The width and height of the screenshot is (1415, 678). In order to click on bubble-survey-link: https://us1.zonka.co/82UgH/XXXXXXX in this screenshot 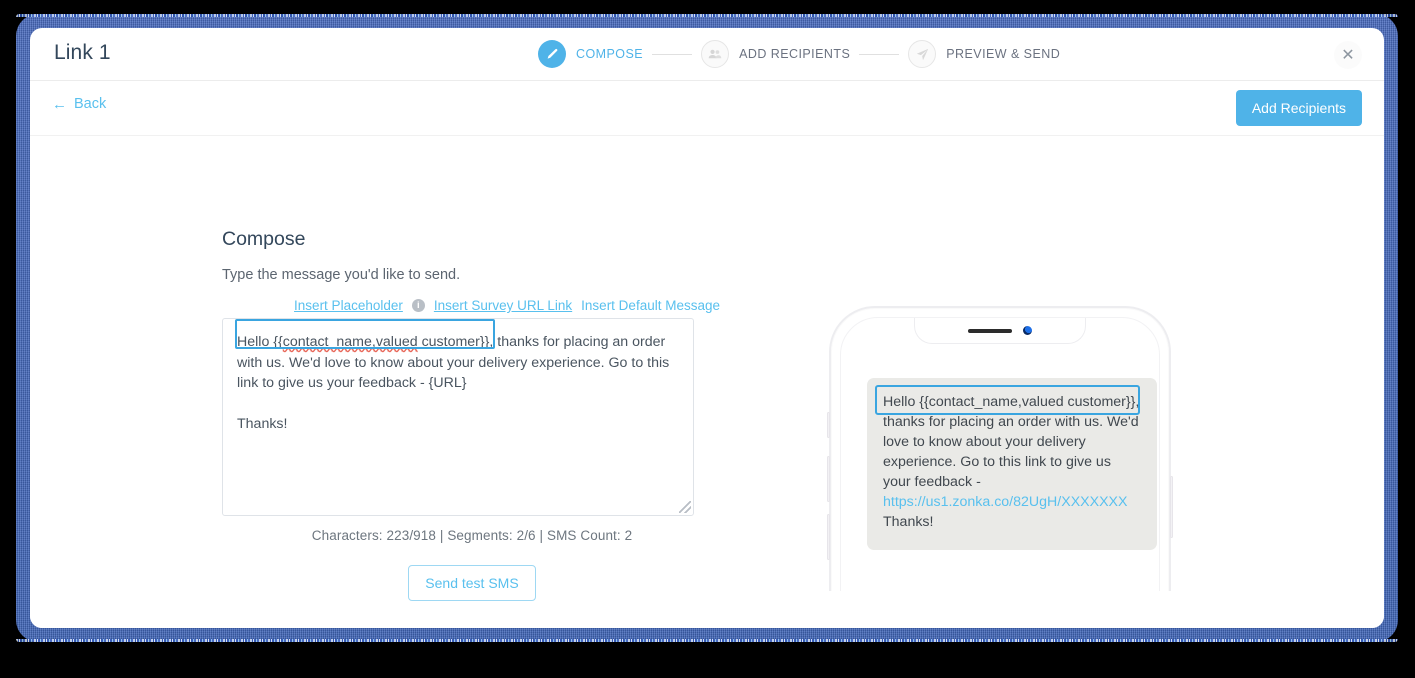, I will do `click(1005, 502)`.